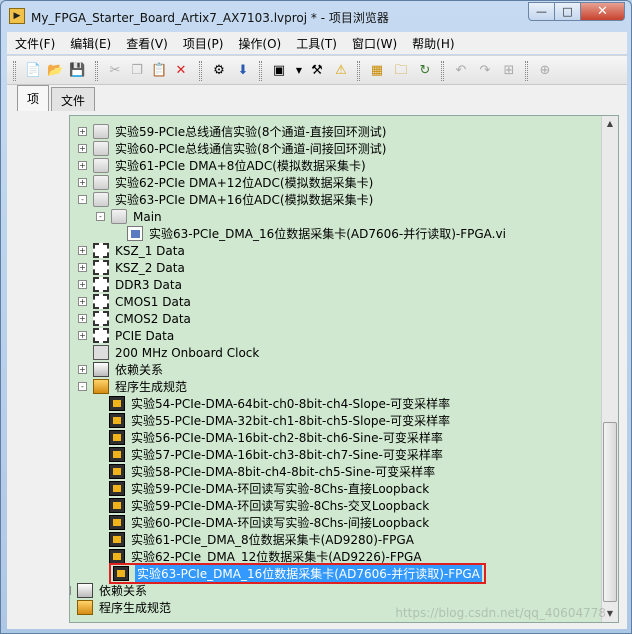 The width and height of the screenshot is (632, 634). I want to click on tree-item: 实验60-PCIe-DMA-环回读写实验-8Chs-间接Loopback, so click(261, 522).